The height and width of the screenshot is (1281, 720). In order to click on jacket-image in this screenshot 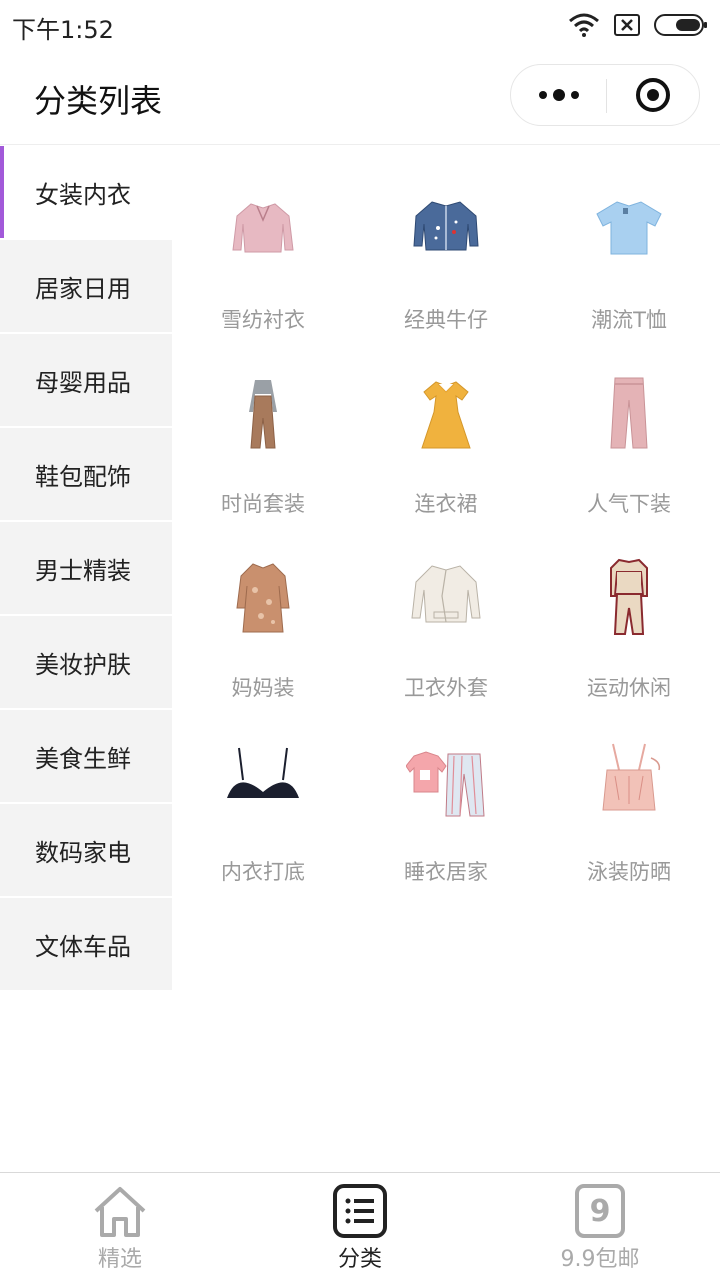, I will do `click(446, 594)`.